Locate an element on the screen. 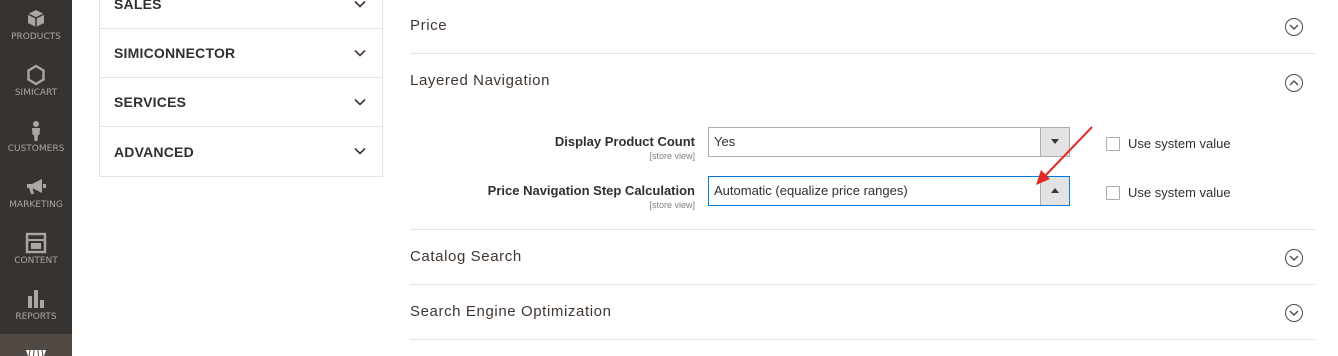 This screenshot has width=1338, height=356. cube-icon is located at coordinates (36, 18).